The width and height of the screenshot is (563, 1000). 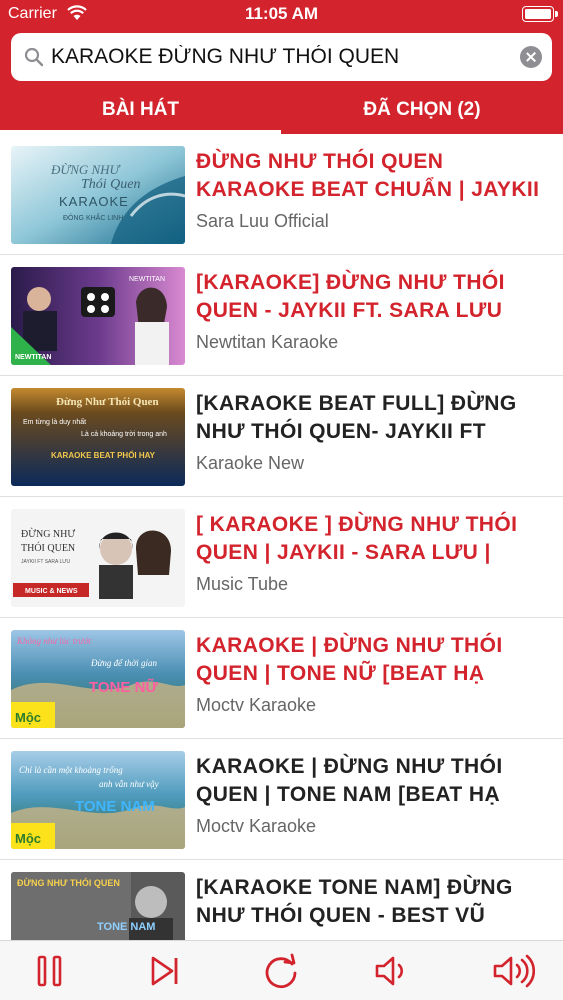 What do you see at coordinates (140, 110) in the screenshot?
I see `tab-songs: BÀI HÁT` at bounding box center [140, 110].